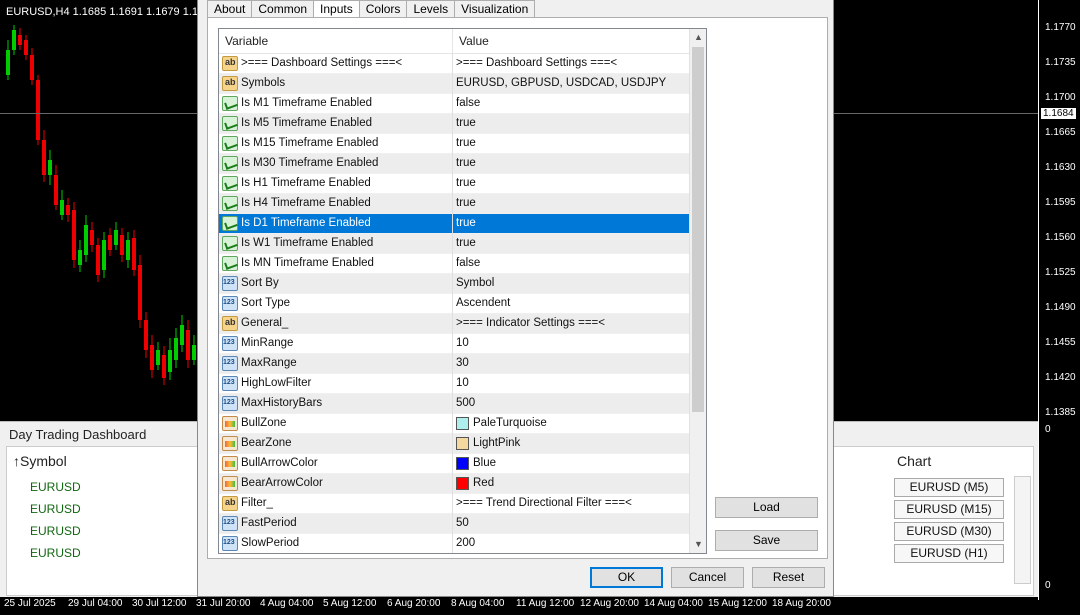 This screenshot has width=1080, height=615. What do you see at coordinates (336, 344) in the screenshot?
I see `variable-cell: MinRange` at bounding box center [336, 344].